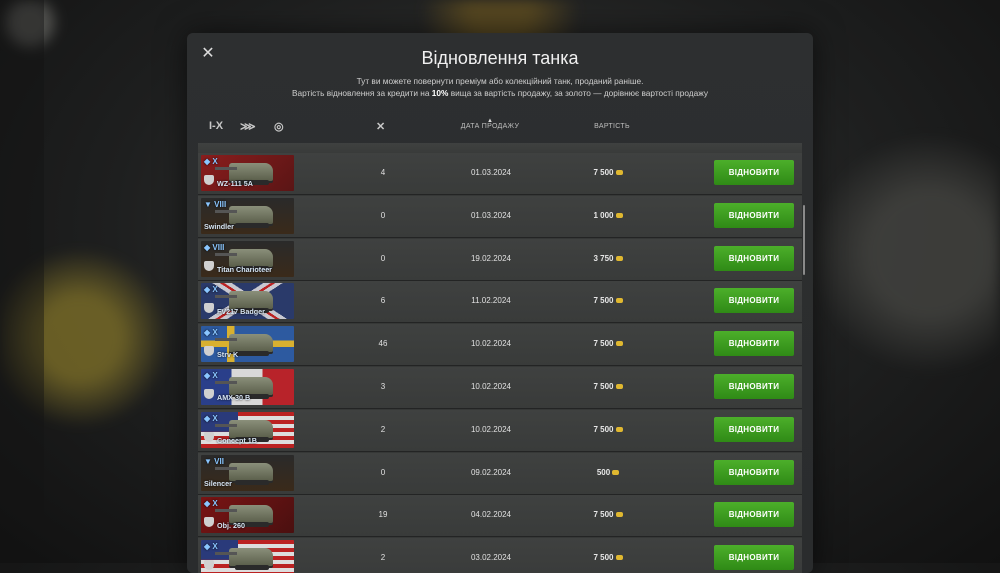  I want to click on tank-name: Strv K, so click(228, 355).